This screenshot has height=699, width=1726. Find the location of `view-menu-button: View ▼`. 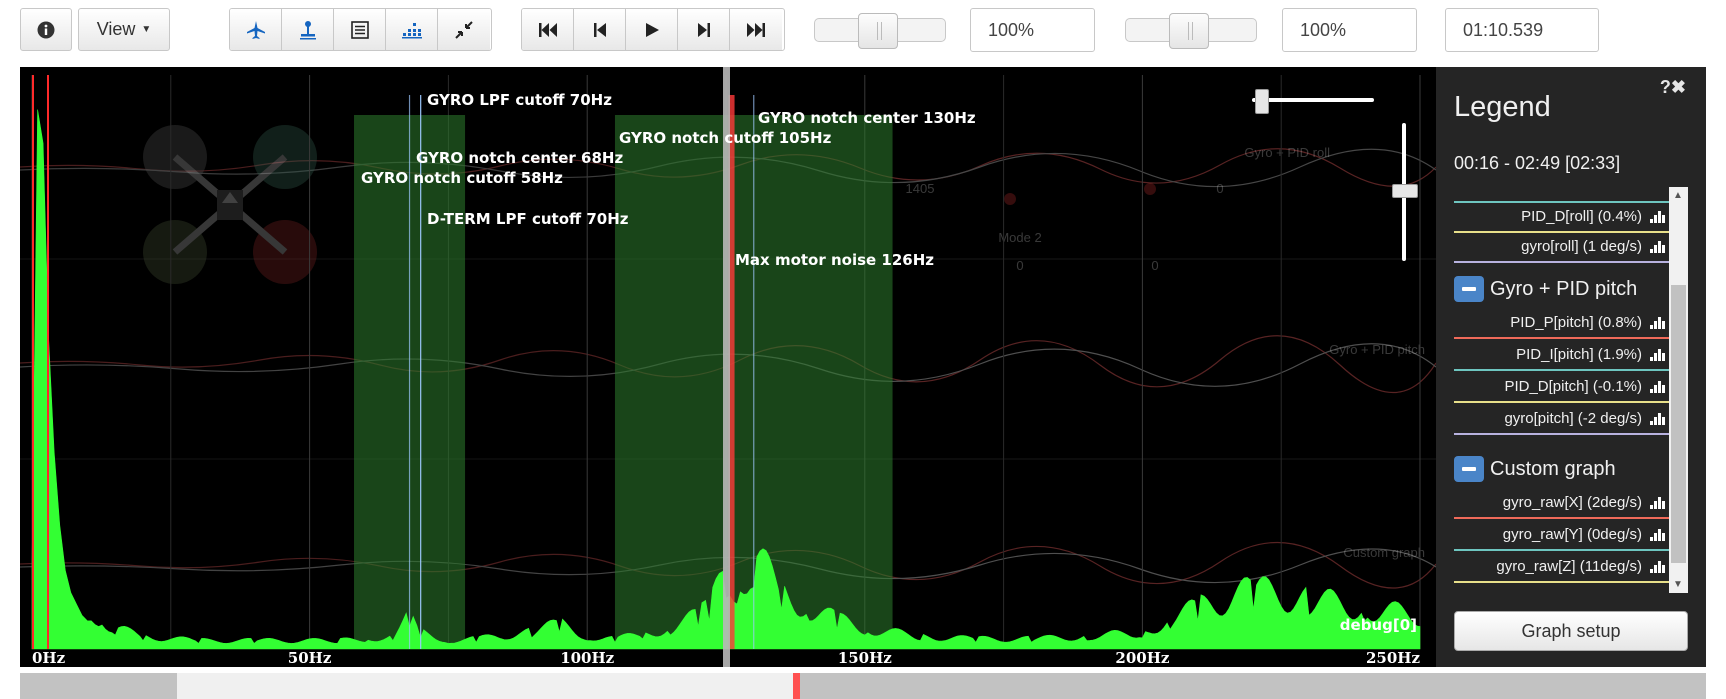

view-menu-button: View ▼ is located at coordinates (124, 29).